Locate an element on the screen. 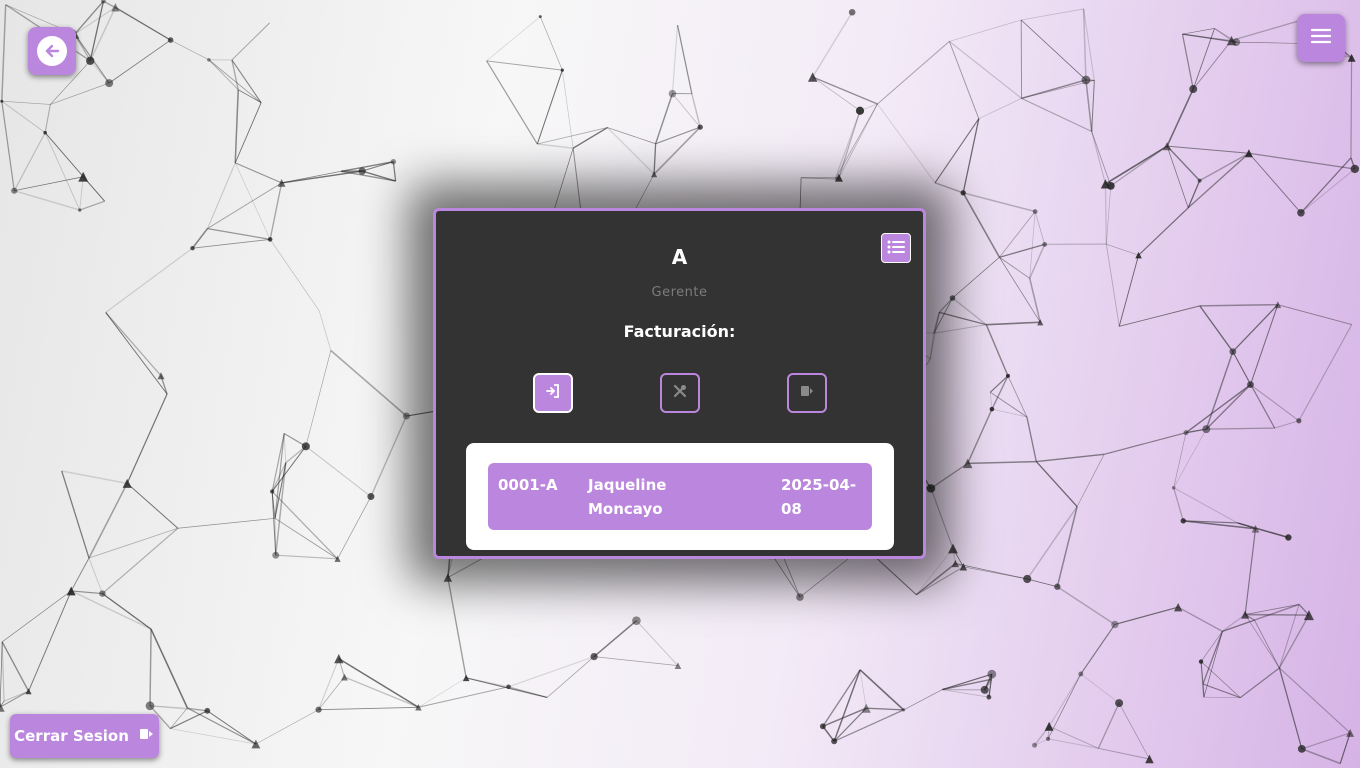 The image size is (1360, 768). card-title: A is located at coordinates (679, 257).